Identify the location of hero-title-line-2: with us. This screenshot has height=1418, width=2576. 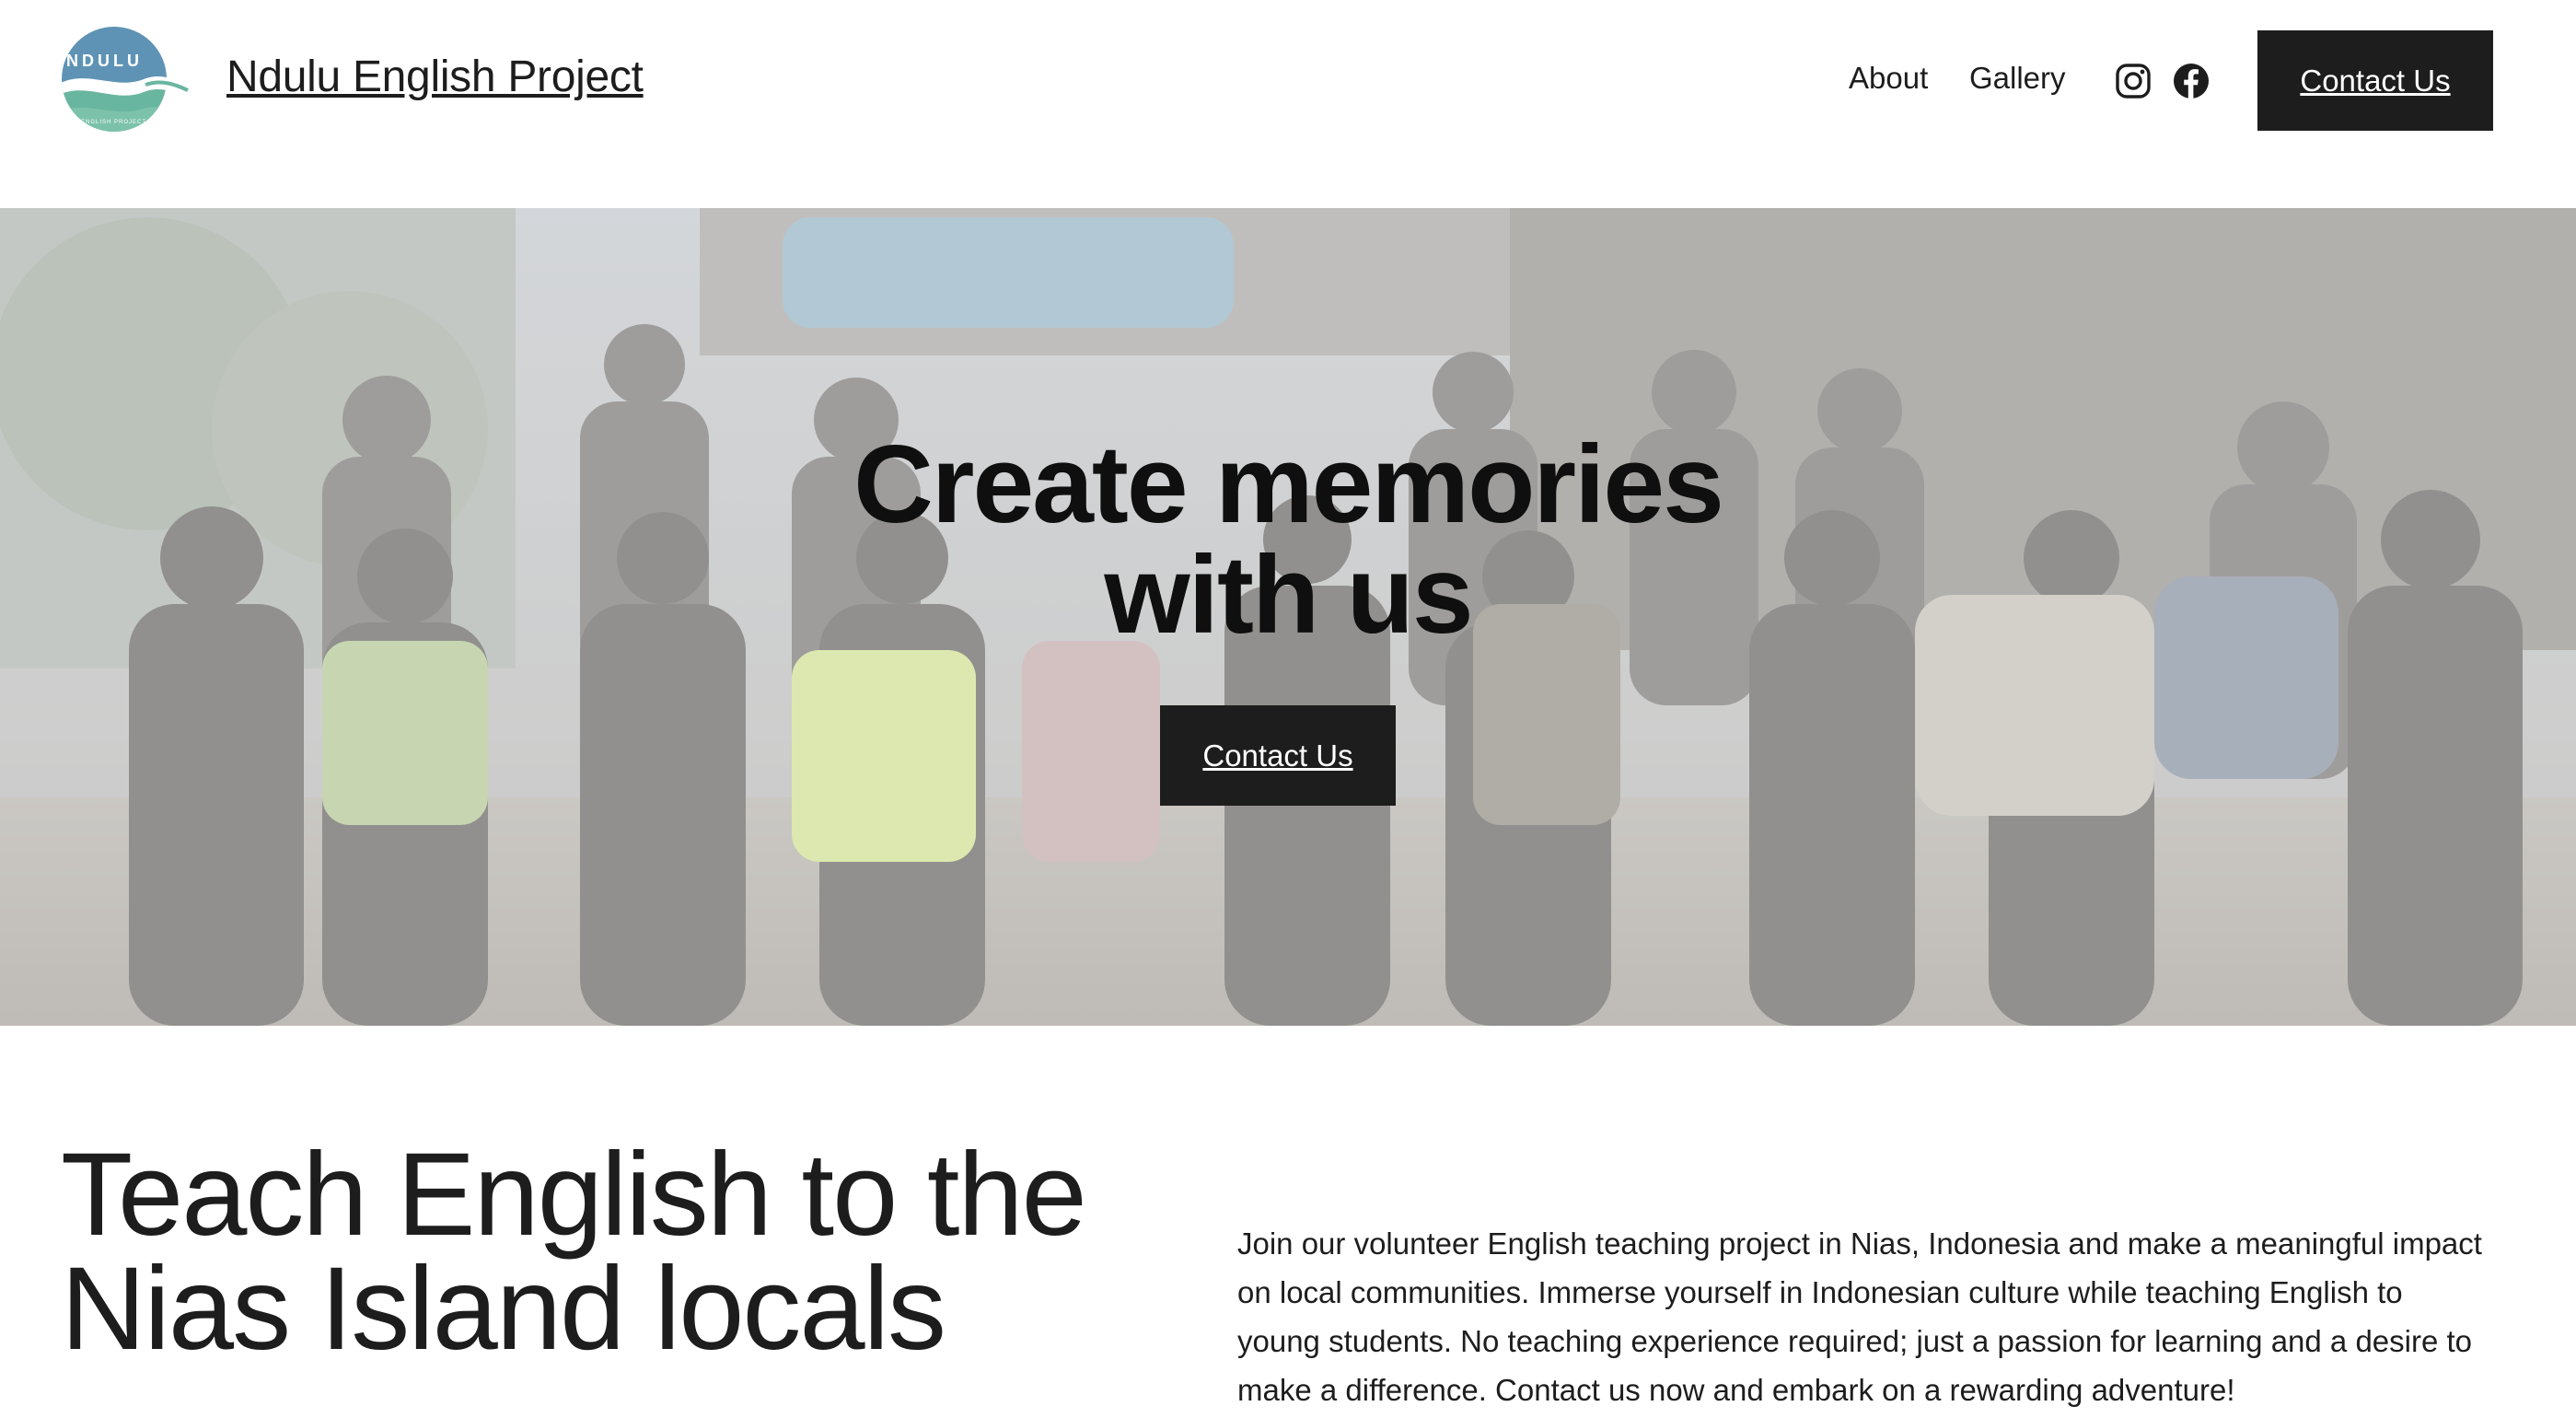
(1288, 595).